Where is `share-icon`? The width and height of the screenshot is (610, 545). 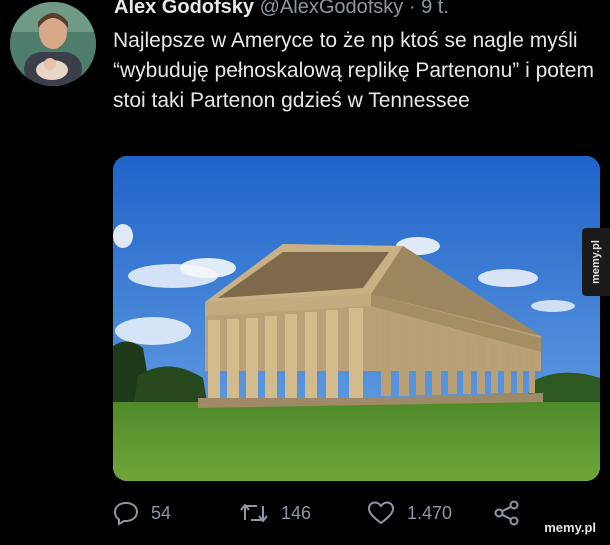
share-icon is located at coordinates (506, 513).